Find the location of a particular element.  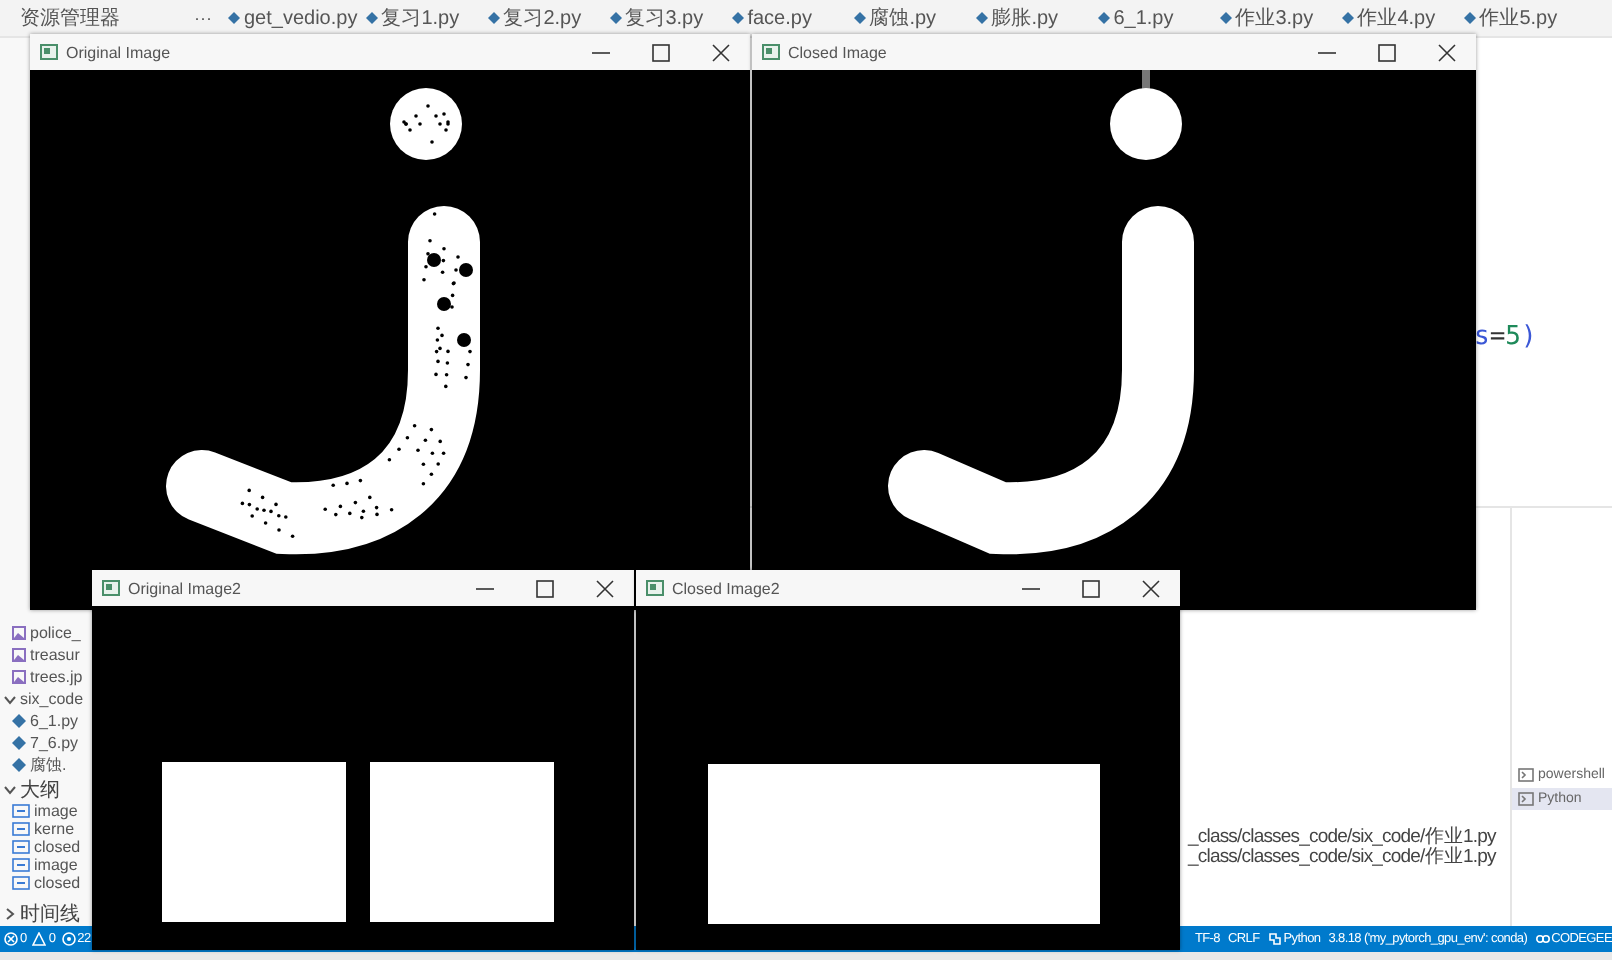

rings-icon is located at coordinates (1542, 939).